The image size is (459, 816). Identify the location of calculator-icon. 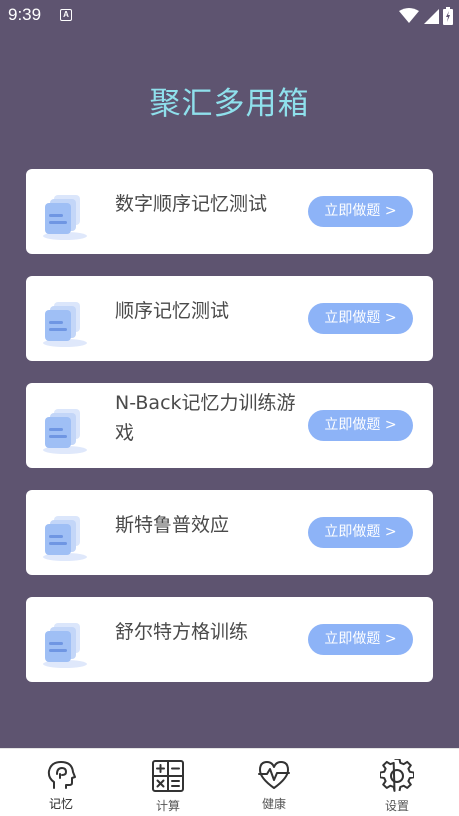
(168, 776).